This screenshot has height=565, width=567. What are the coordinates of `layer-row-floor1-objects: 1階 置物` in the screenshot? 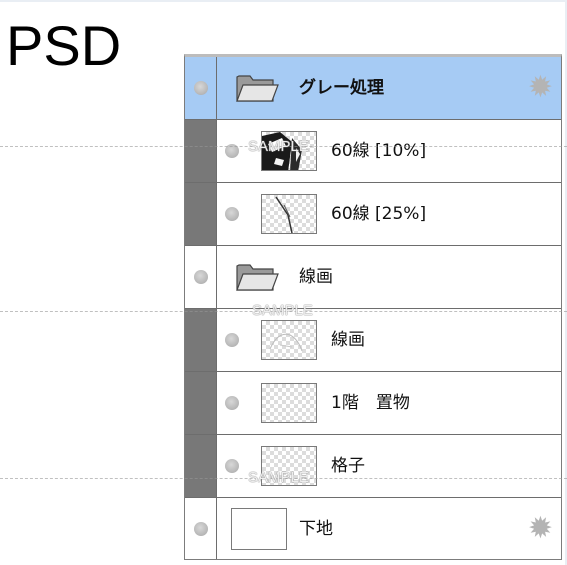 It's located at (373, 403).